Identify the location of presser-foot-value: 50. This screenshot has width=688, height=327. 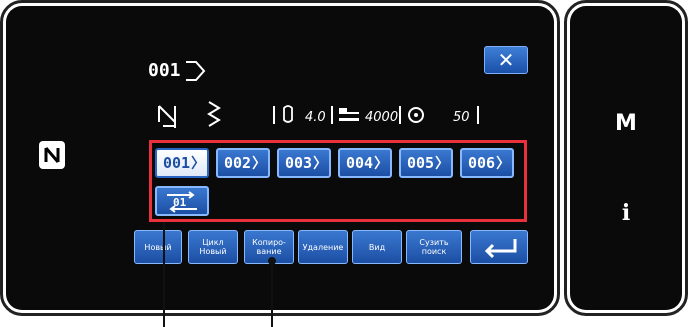
(461, 117).